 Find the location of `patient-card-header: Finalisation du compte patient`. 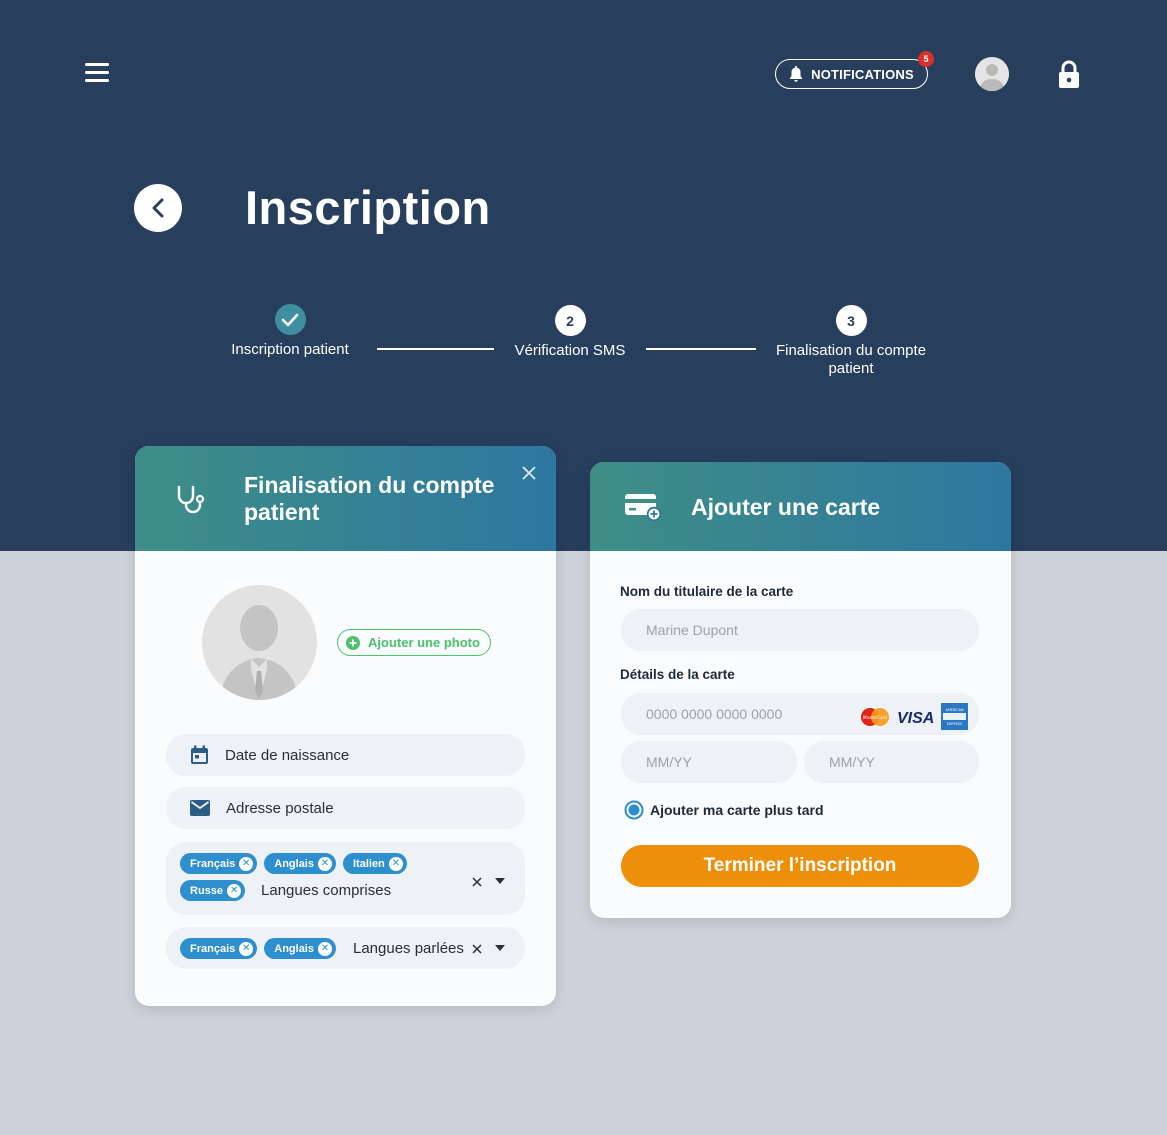

patient-card-header: Finalisation du compte patient is located at coordinates (345, 498).